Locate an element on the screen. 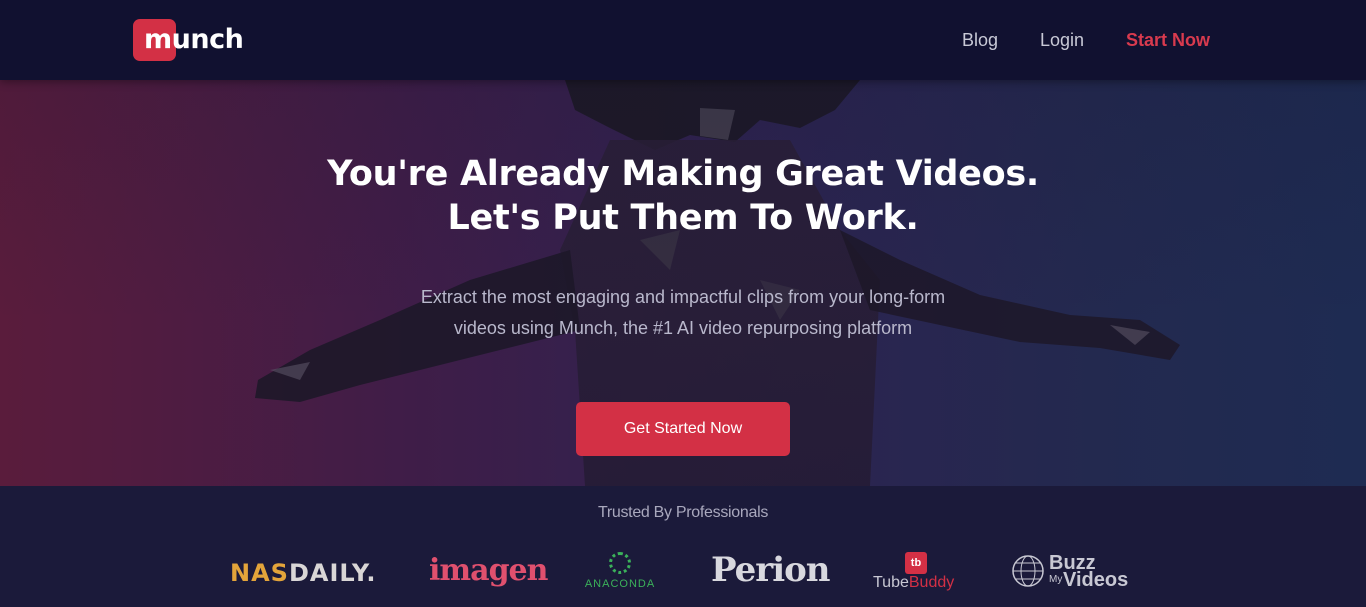 This screenshot has width=1366, height=607. anaconda-logo-text: ANACONDA is located at coordinates (620, 584).